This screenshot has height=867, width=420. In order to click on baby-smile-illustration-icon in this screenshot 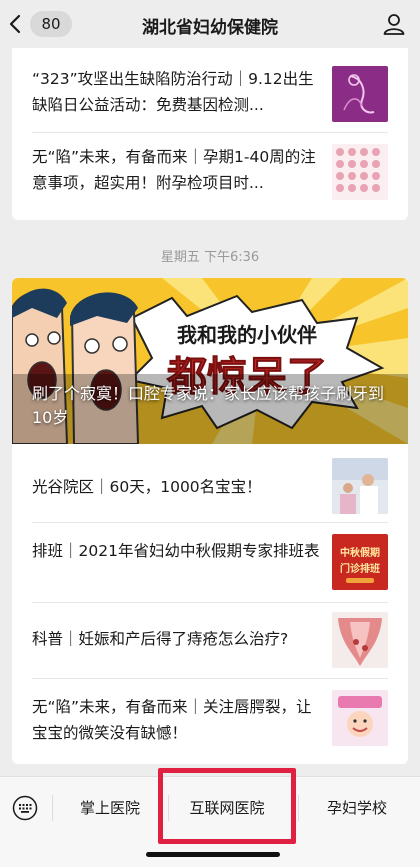, I will do `click(360, 718)`.